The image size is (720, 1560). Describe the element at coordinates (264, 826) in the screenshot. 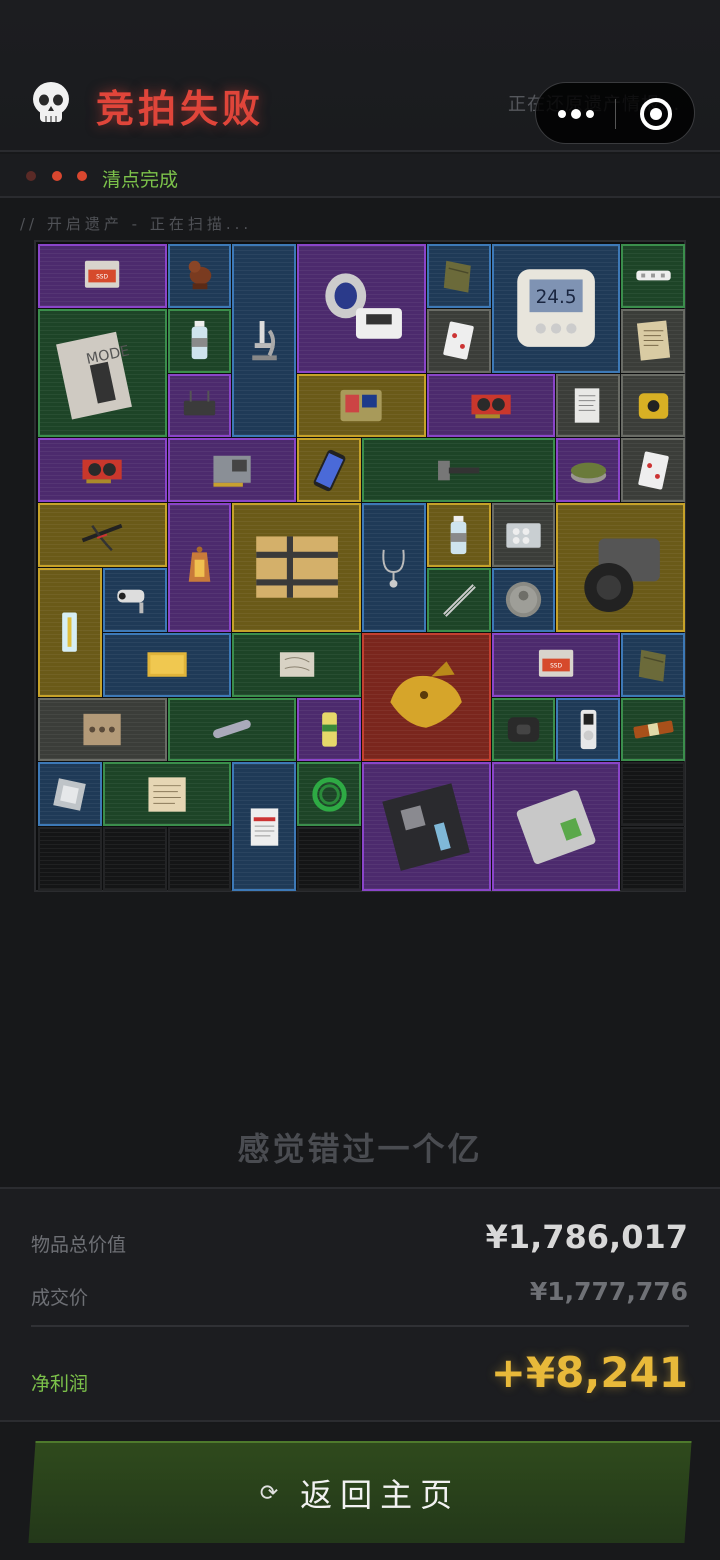

I see `grid-item-confidential-file` at that location.